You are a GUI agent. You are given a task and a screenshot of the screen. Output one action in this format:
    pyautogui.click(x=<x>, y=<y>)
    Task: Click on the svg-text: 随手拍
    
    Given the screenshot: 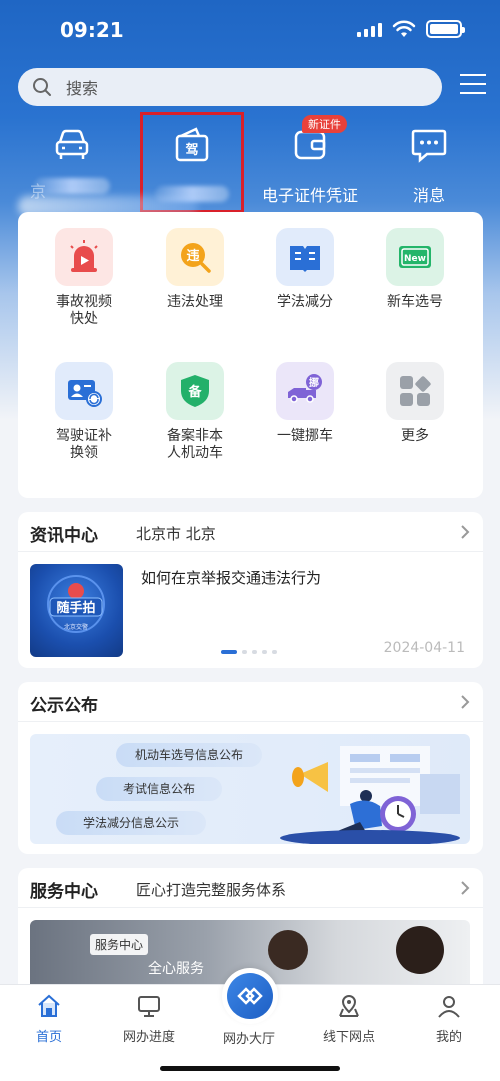 What is the action you would take?
    pyautogui.click(x=75, y=608)
    